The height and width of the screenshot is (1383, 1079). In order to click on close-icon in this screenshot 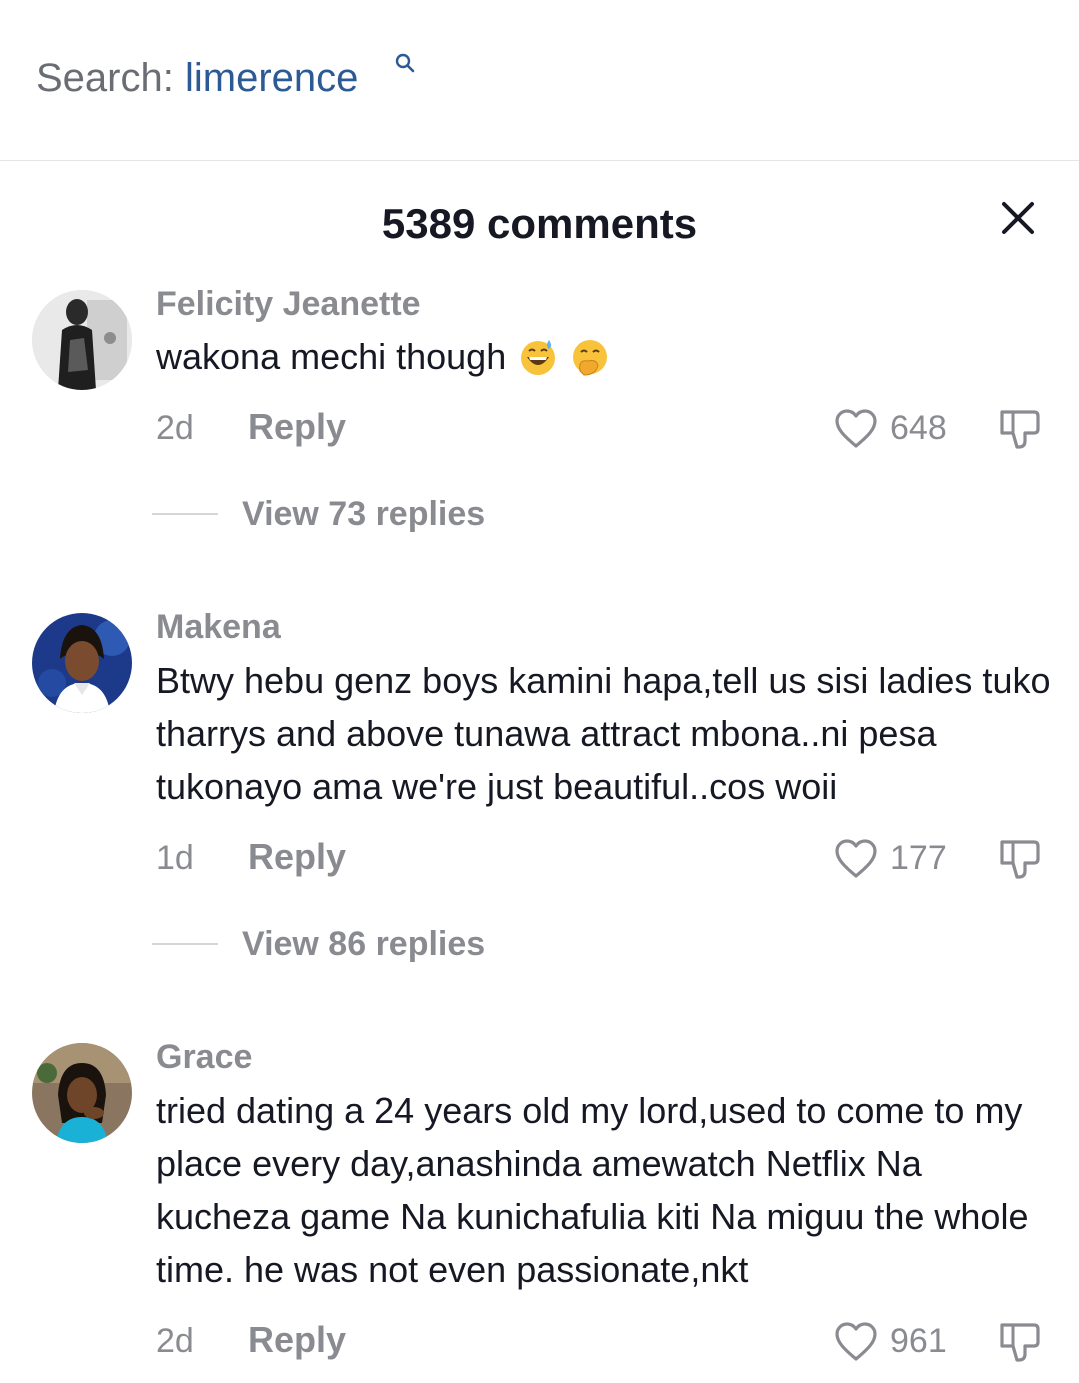, I will do `click(1018, 218)`.